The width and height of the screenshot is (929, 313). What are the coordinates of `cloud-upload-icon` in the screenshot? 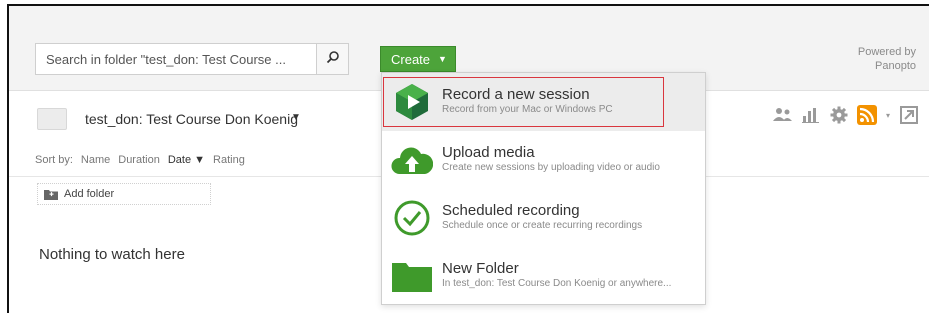 It's located at (412, 160).